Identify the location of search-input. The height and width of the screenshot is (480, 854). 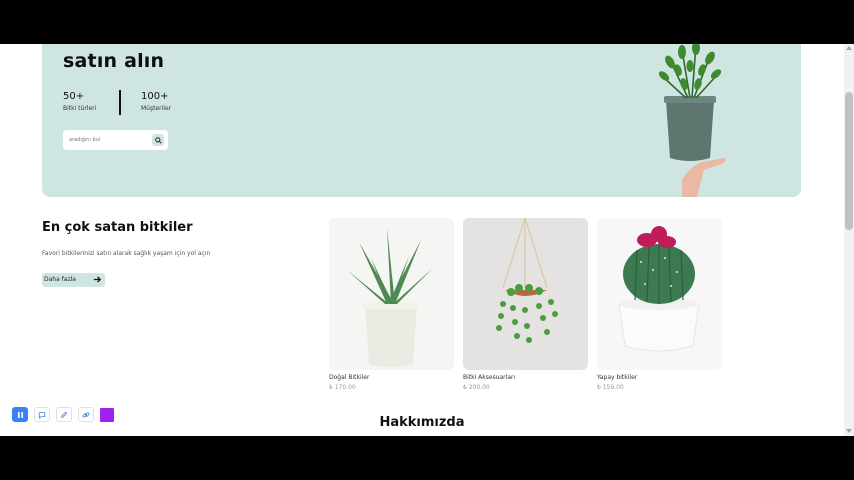
(108, 140).